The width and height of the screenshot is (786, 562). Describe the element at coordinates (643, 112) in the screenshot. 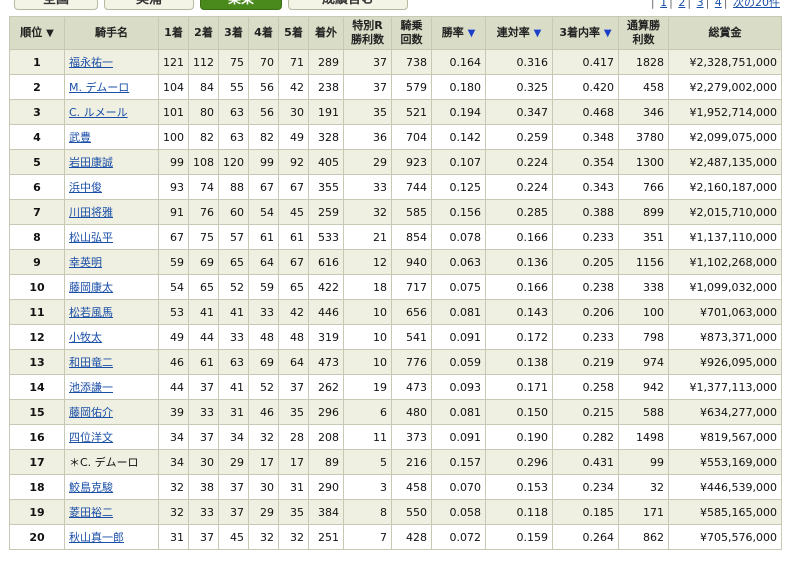

I see `total-wins-cell: 346` at that location.